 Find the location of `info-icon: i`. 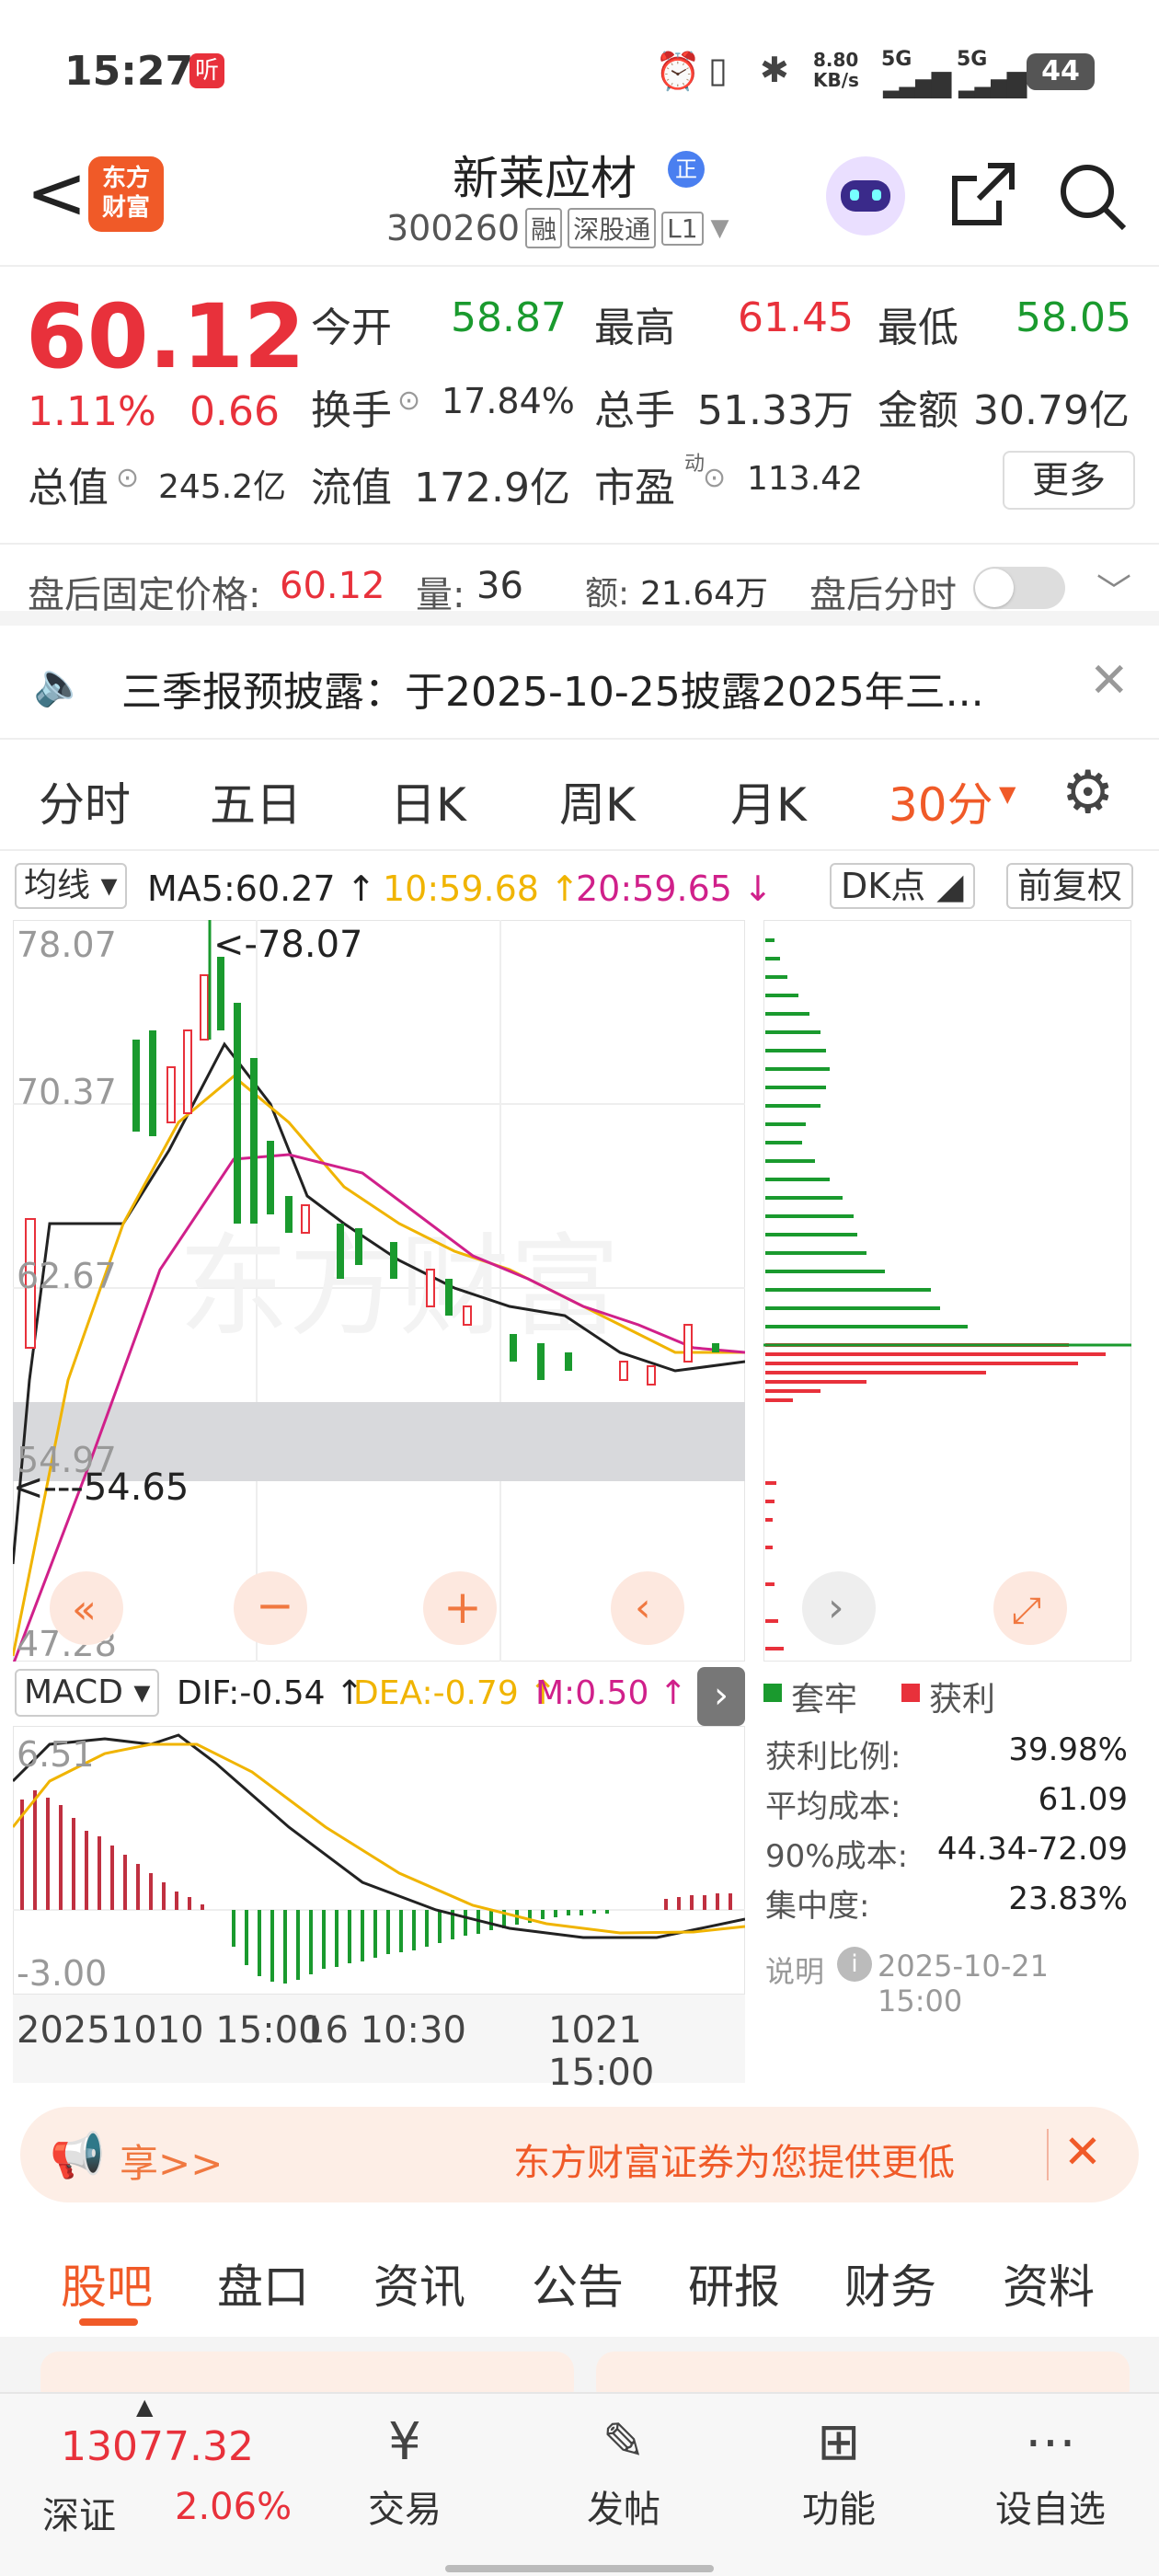

info-icon: i is located at coordinates (854, 1964).